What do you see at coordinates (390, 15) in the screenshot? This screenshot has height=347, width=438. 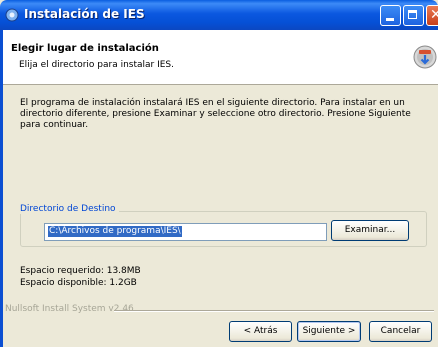 I see `minimize-button` at bounding box center [390, 15].